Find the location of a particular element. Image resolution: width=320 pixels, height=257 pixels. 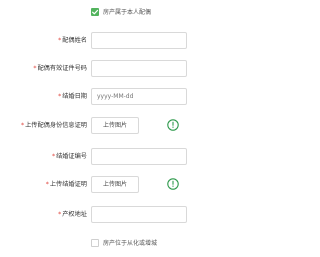

field-label: *上传结婚证明 is located at coordinates (66, 184).